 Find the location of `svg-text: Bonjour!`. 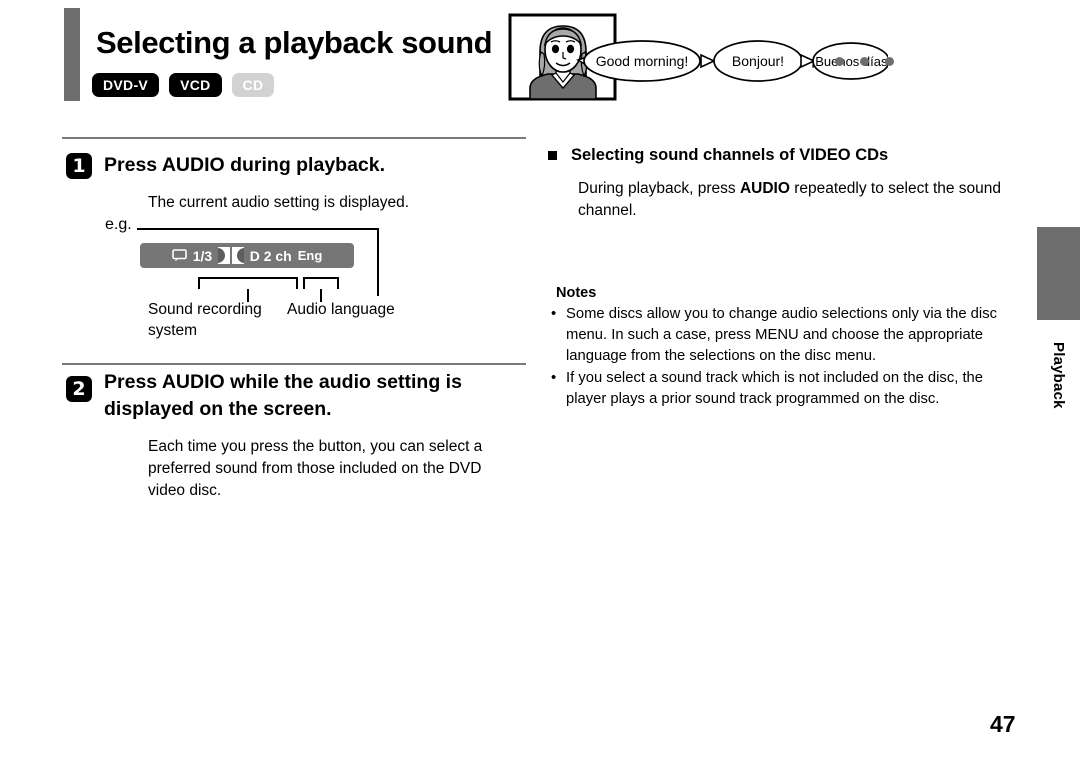

svg-text: Bonjour! is located at coordinates (758, 61).